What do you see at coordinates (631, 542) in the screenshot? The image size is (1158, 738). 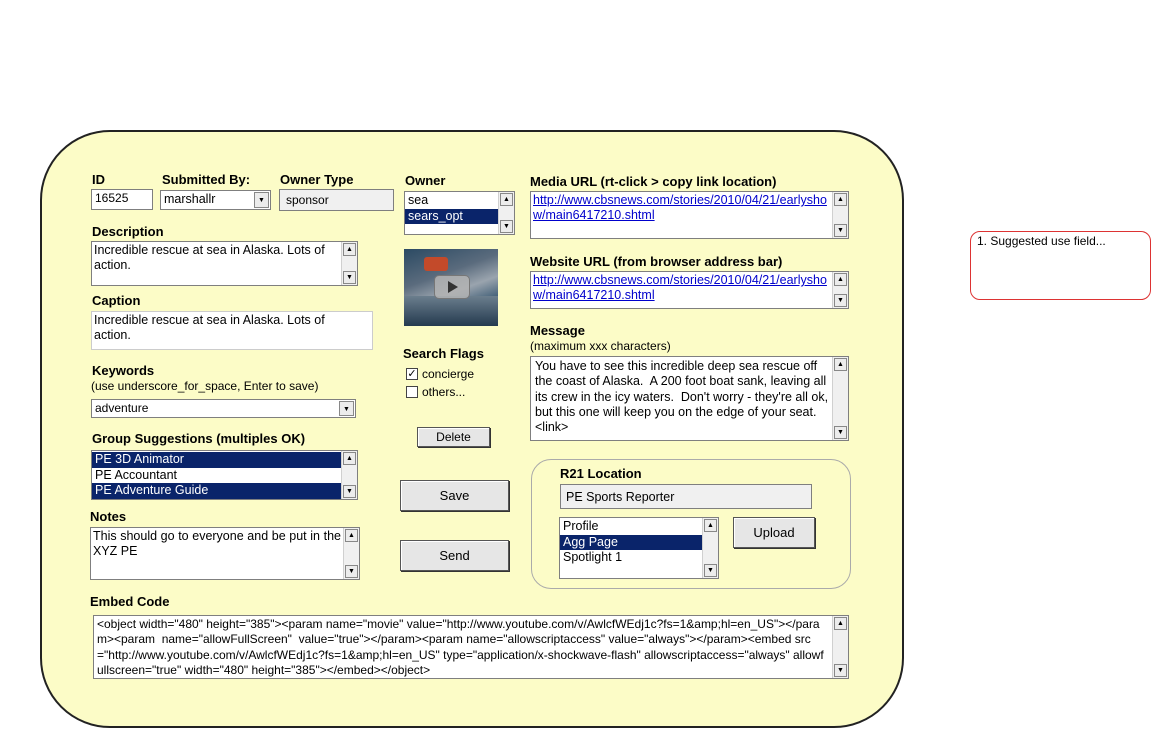 I see `r21-option-selected: Agg Page` at bounding box center [631, 542].